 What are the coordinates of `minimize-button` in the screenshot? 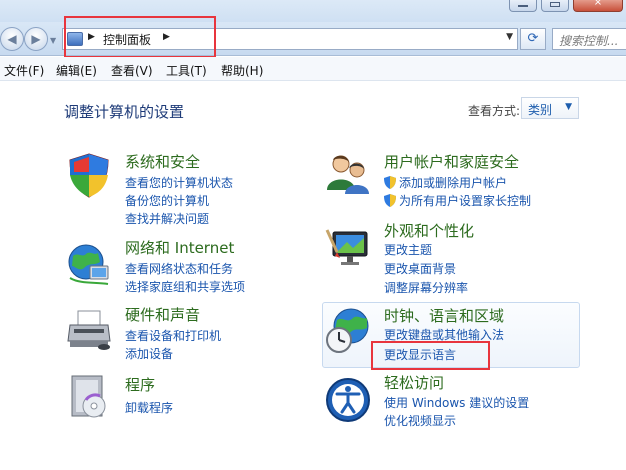 It's located at (523, 6).